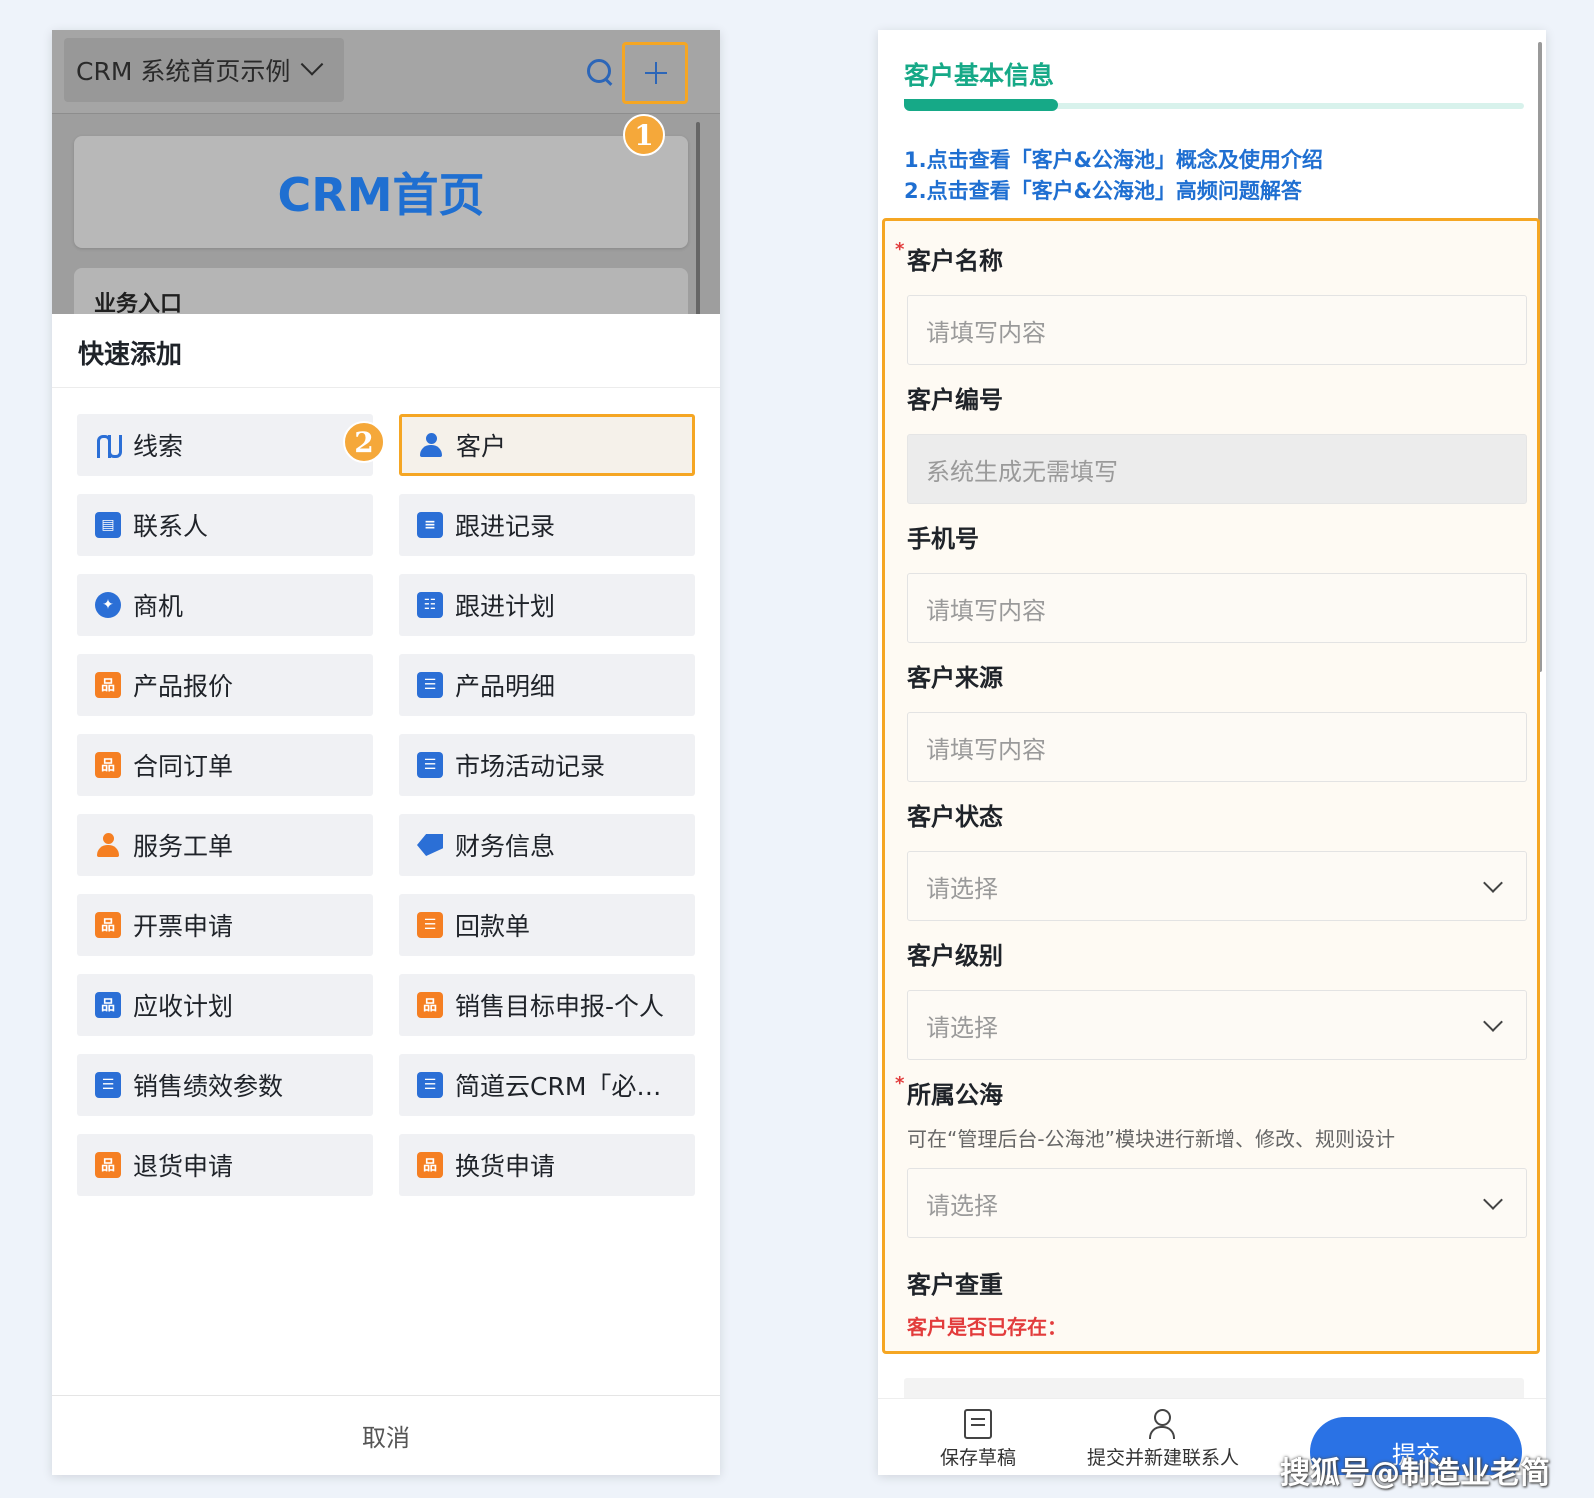  What do you see at coordinates (108, 845) in the screenshot?
I see `person-icon` at bounding box center [108, 845].